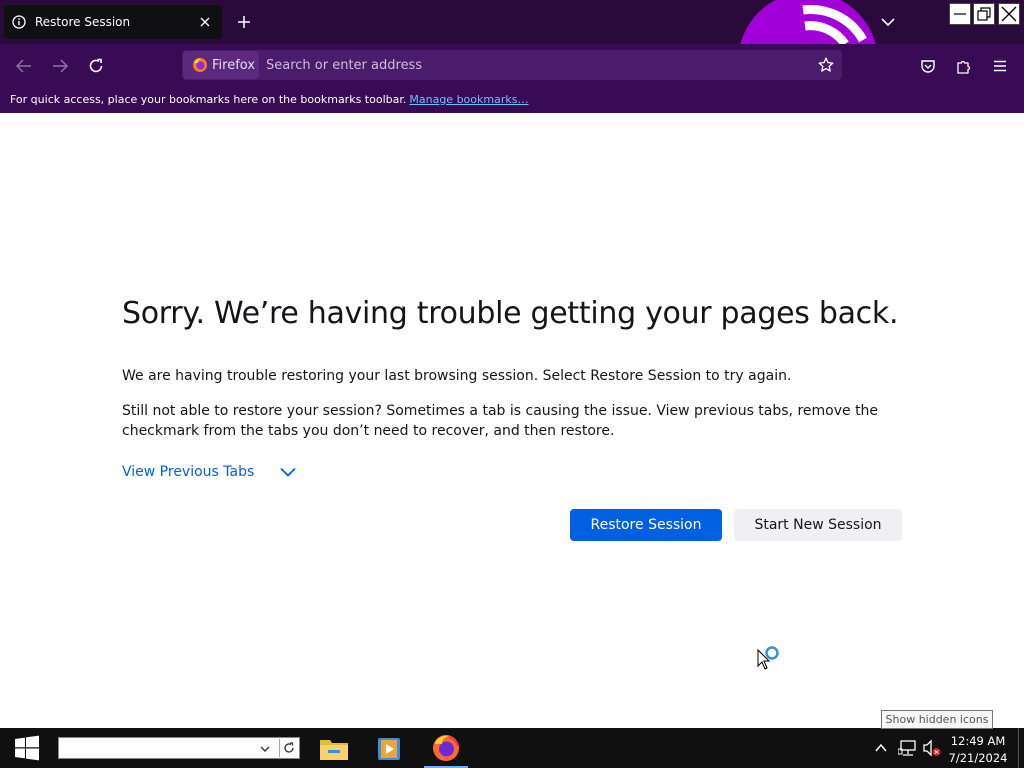  What do you see at coordinates (769, 659) in the screenshot?
I see `busy-cursor-icon` at bounding box center [769, 659].